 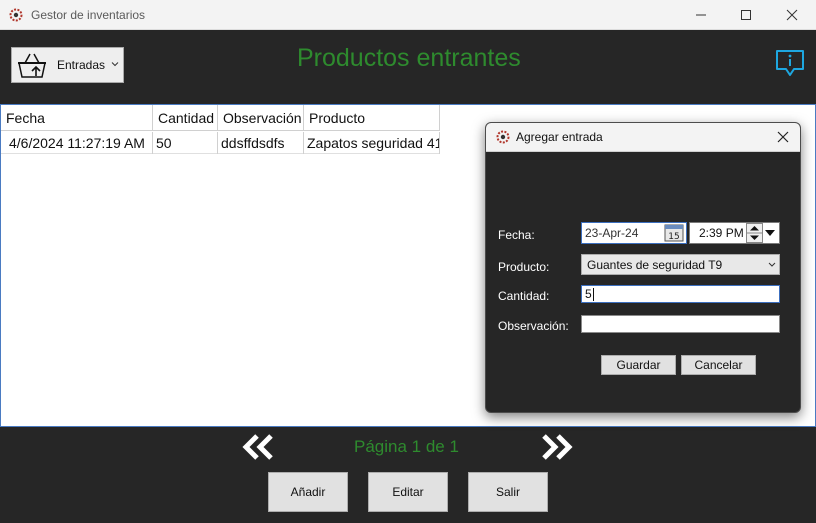 I want to click on maximize-icon, so click(x=746, y=15).